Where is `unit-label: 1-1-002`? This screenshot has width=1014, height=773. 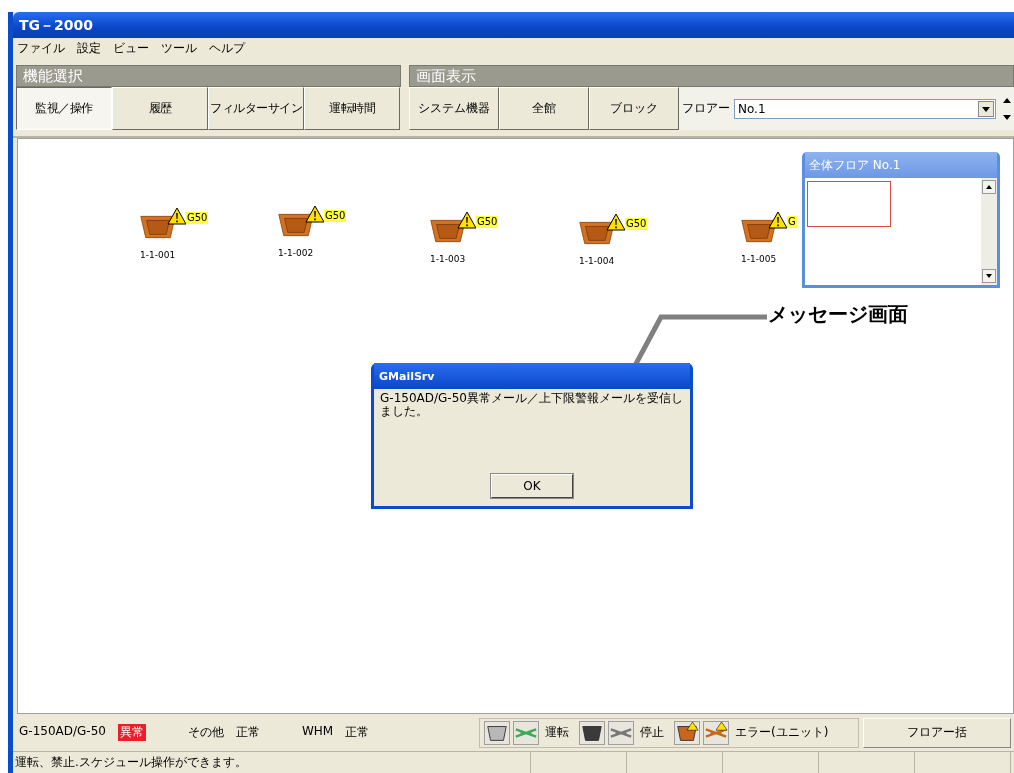
unit-label: 1-1-002 is located at coordinates (296, 253).